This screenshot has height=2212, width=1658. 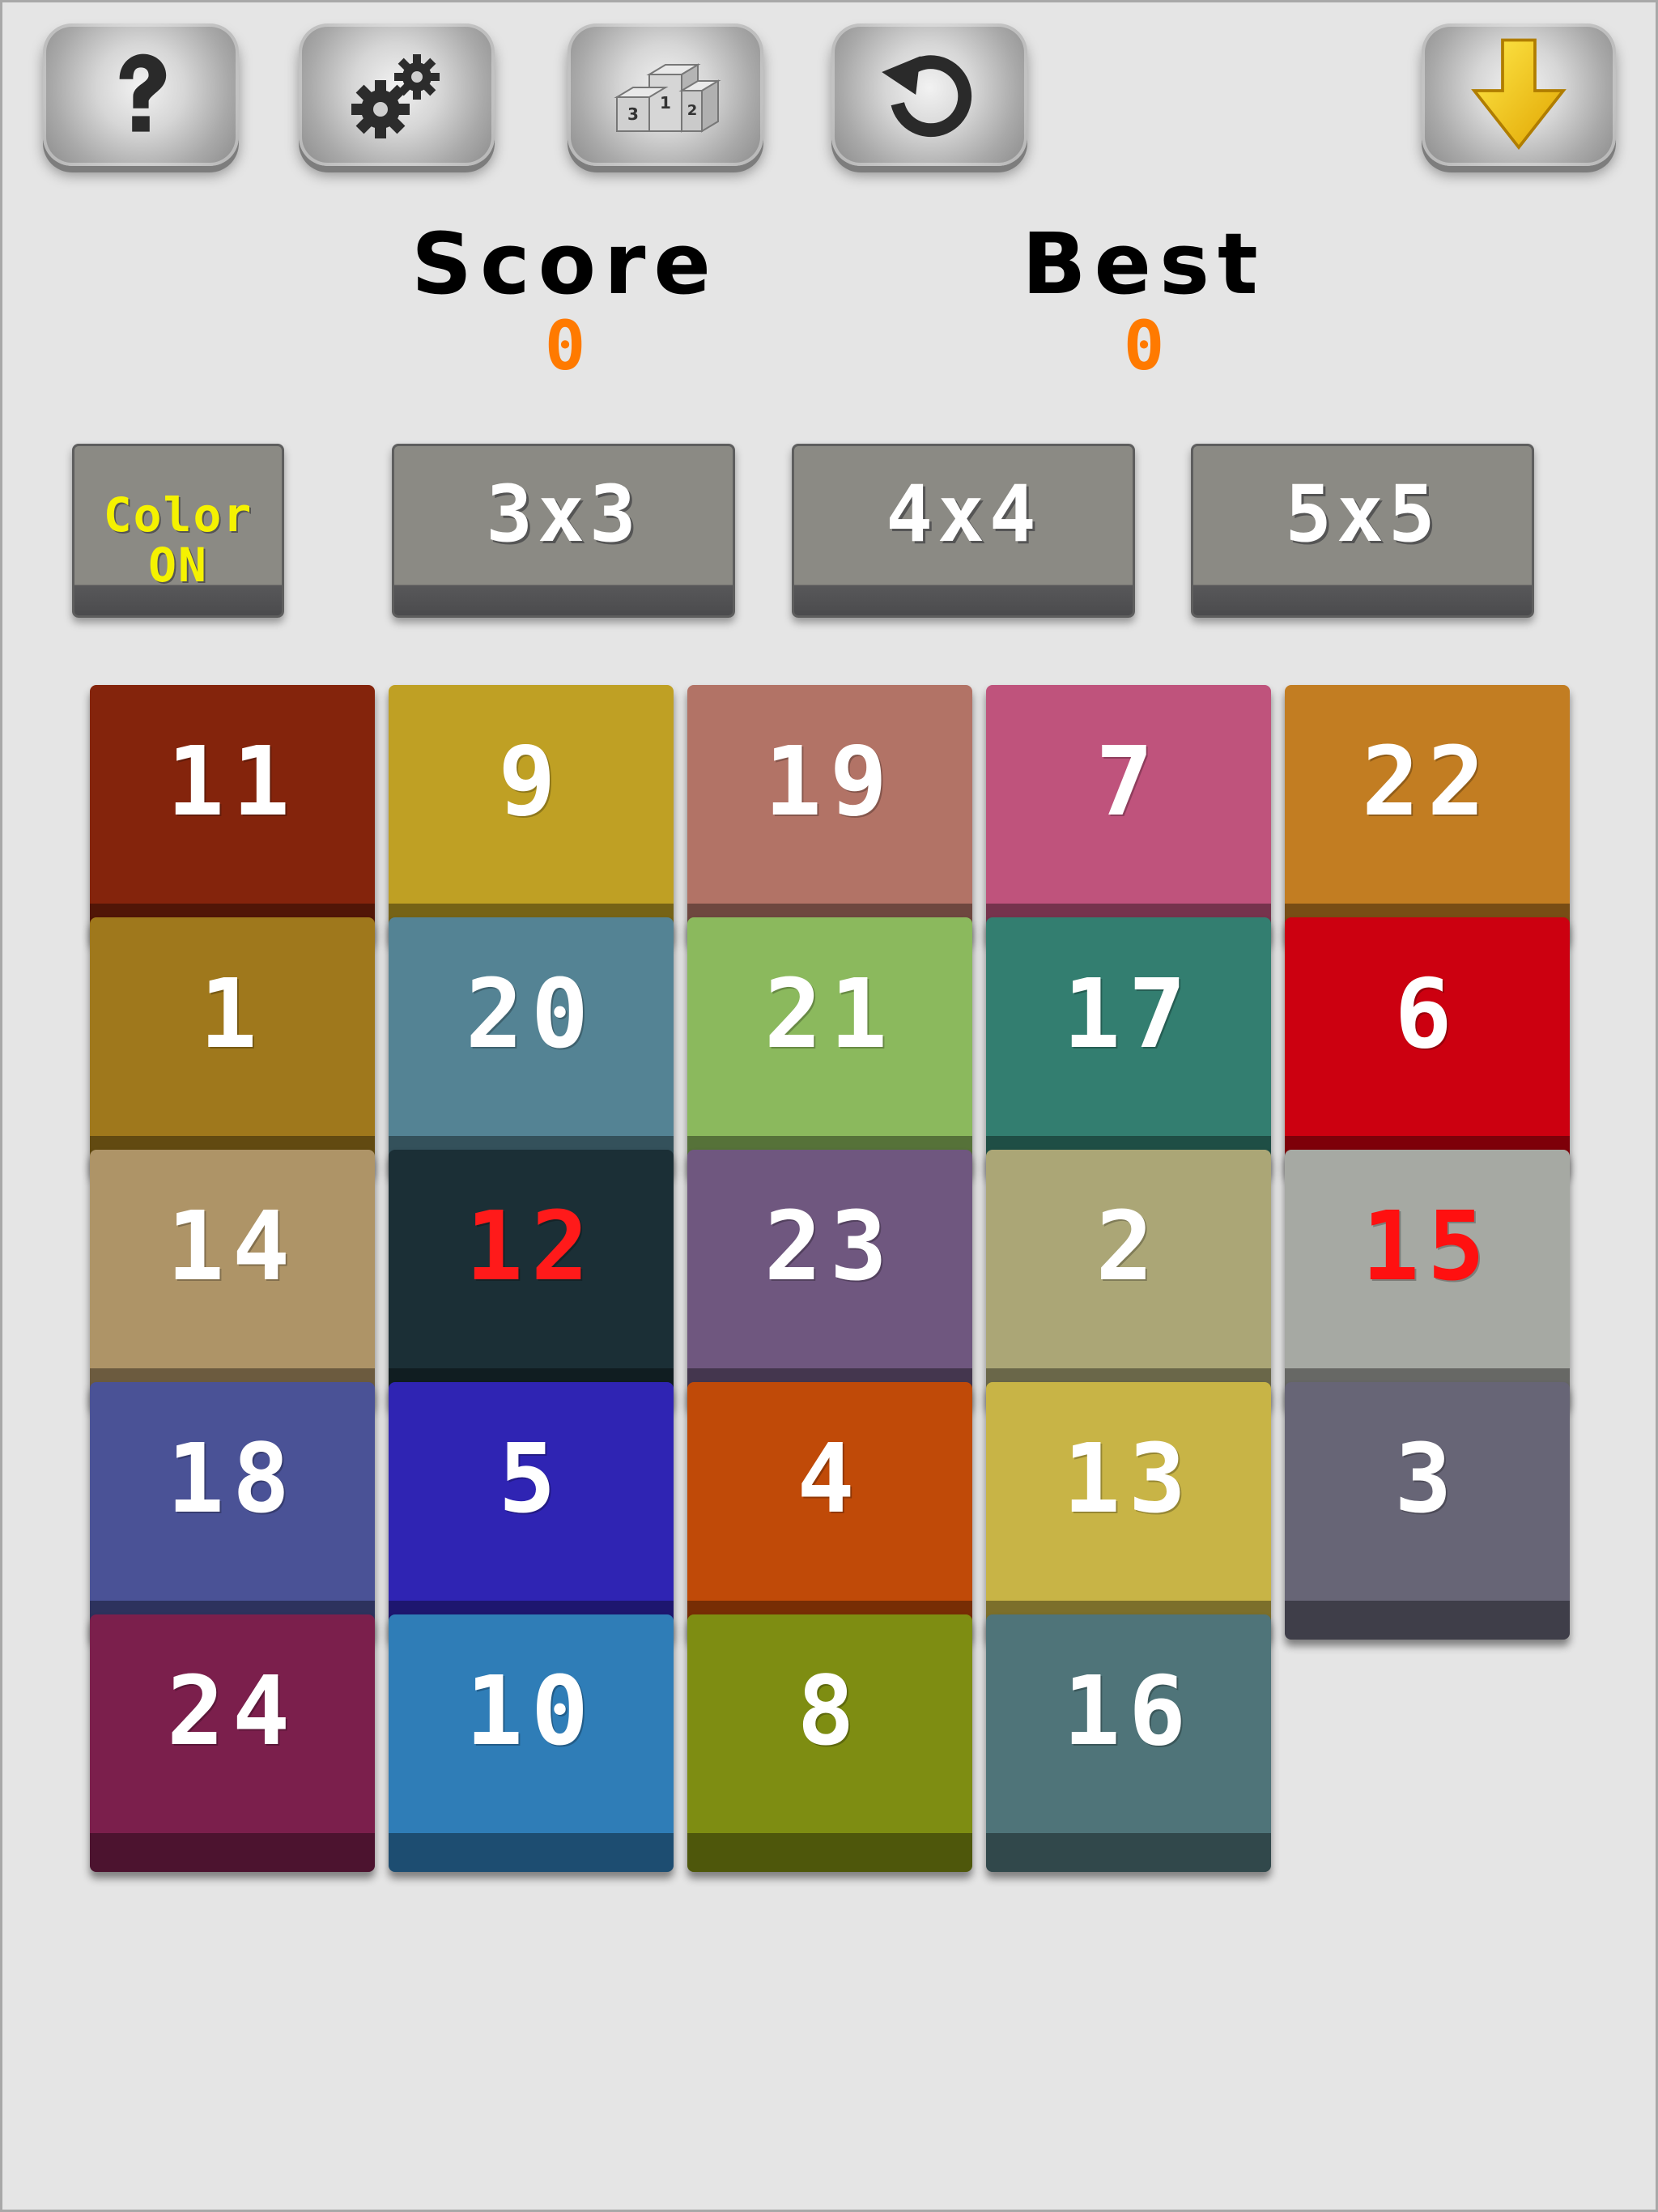 I want to click on tile-number: 4, so click(x=830, y=1479).